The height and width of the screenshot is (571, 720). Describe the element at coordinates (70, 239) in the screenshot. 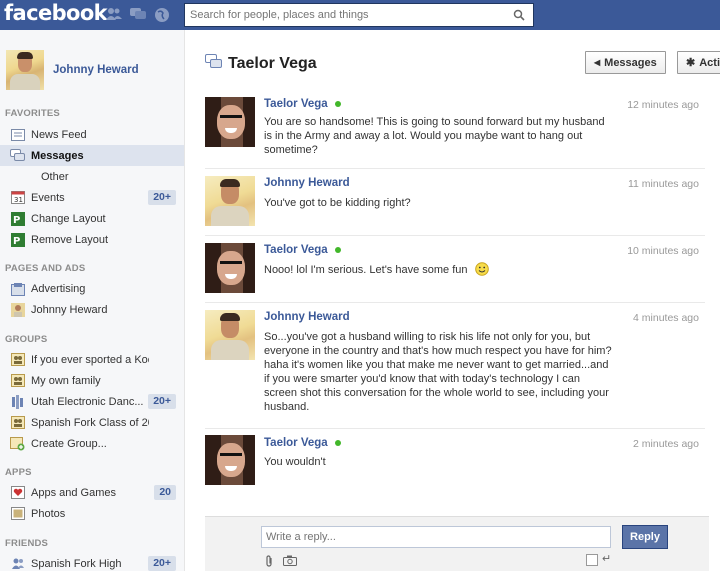

I see `sidebar-item-label: Remove Layout` at that location.